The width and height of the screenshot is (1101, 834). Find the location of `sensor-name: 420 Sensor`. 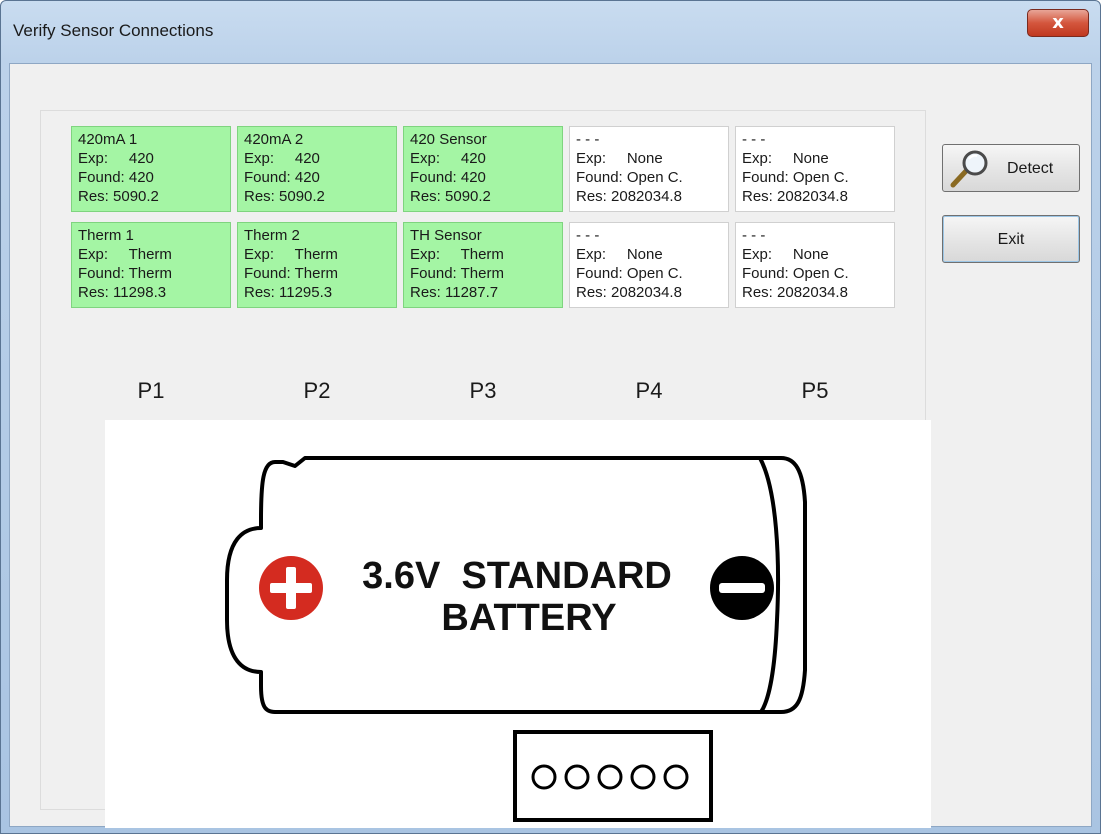

sensor-name: 420 Sensor is located at coordinates (448, 139).